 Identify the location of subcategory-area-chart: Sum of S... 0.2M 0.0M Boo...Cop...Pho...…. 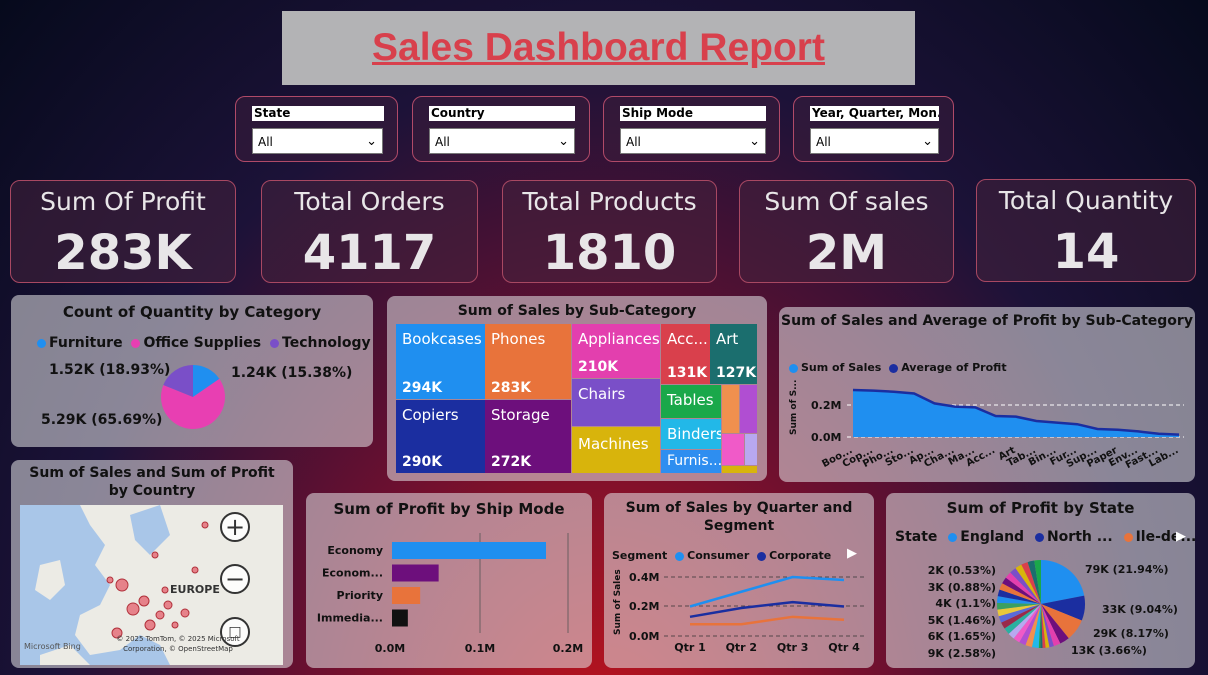
(987, 394).